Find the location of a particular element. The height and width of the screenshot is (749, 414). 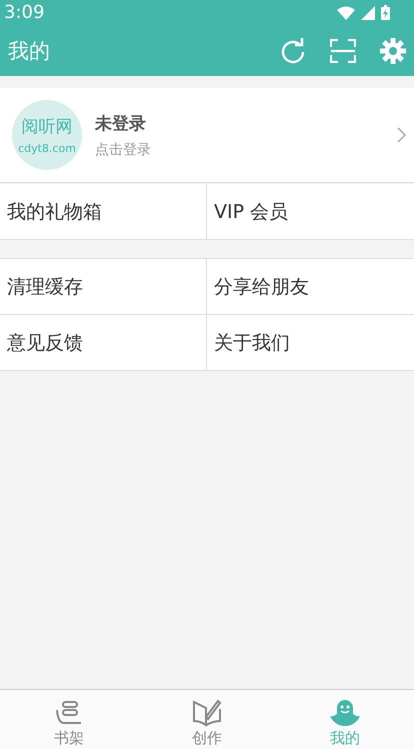

signal-icon is located at coordinates (368, 13).